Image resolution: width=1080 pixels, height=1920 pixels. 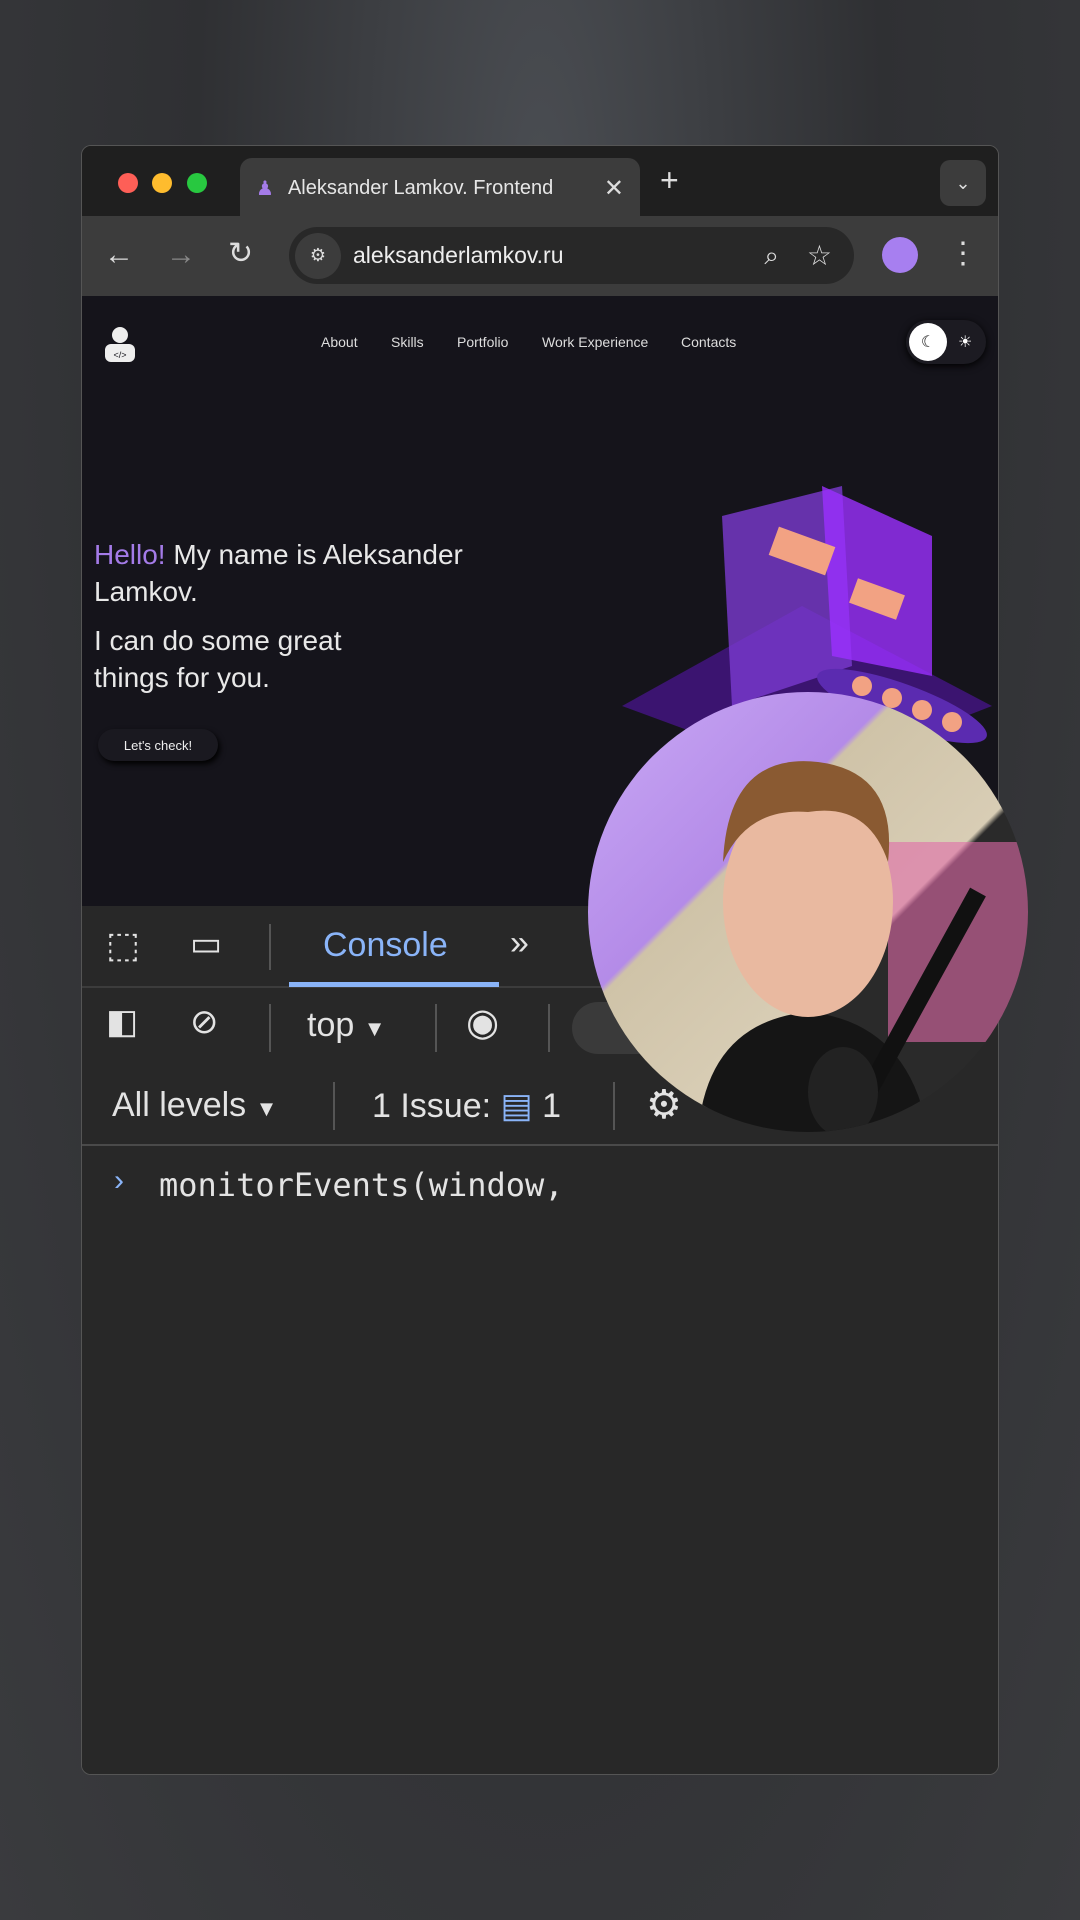 I want to click on back-icon: ←, so click(x=119, y=255).